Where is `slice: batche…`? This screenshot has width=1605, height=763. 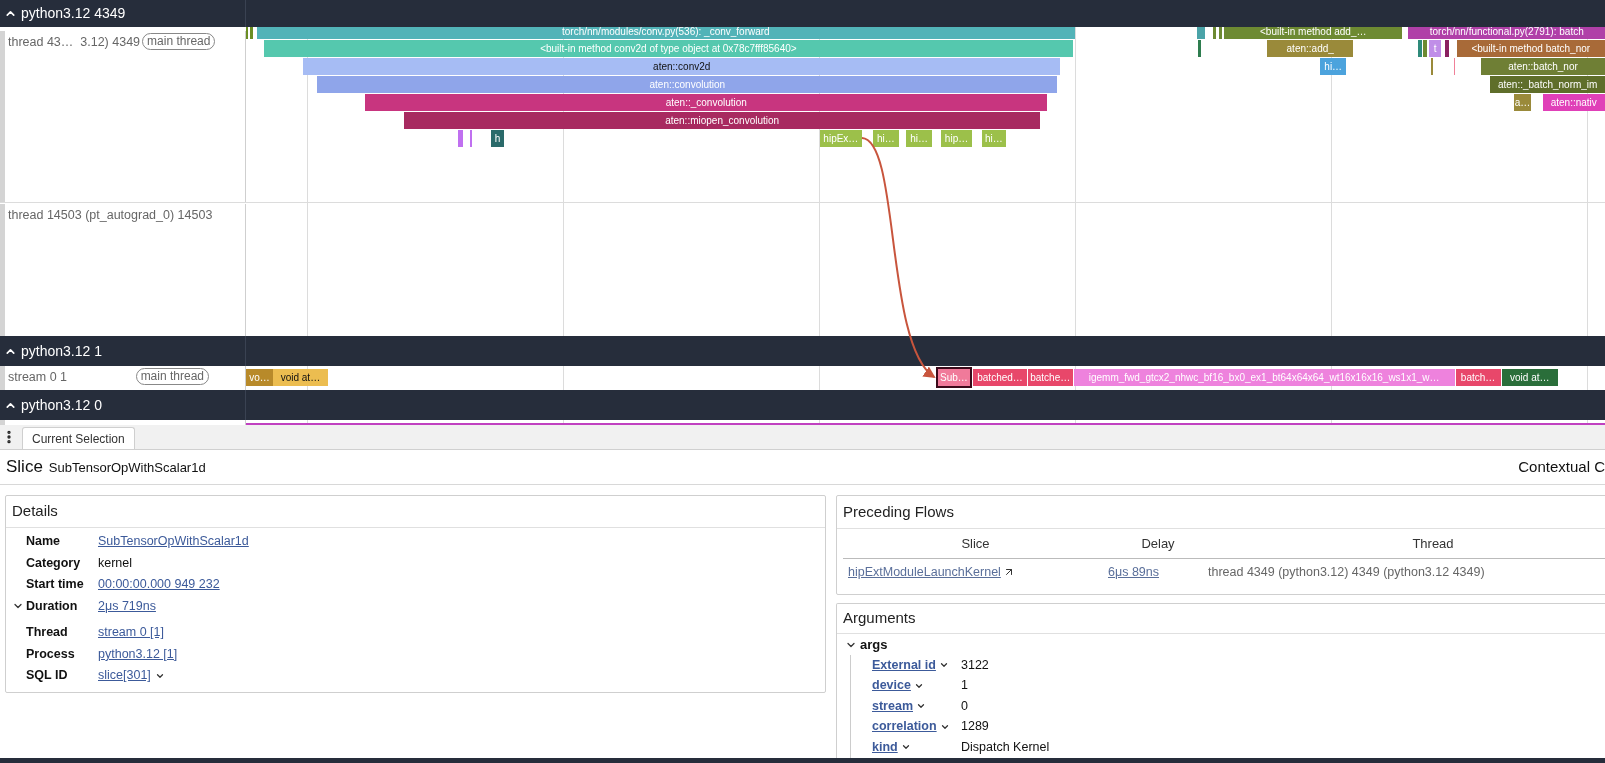
slice: batche… is located at coordinates (1050, 377).